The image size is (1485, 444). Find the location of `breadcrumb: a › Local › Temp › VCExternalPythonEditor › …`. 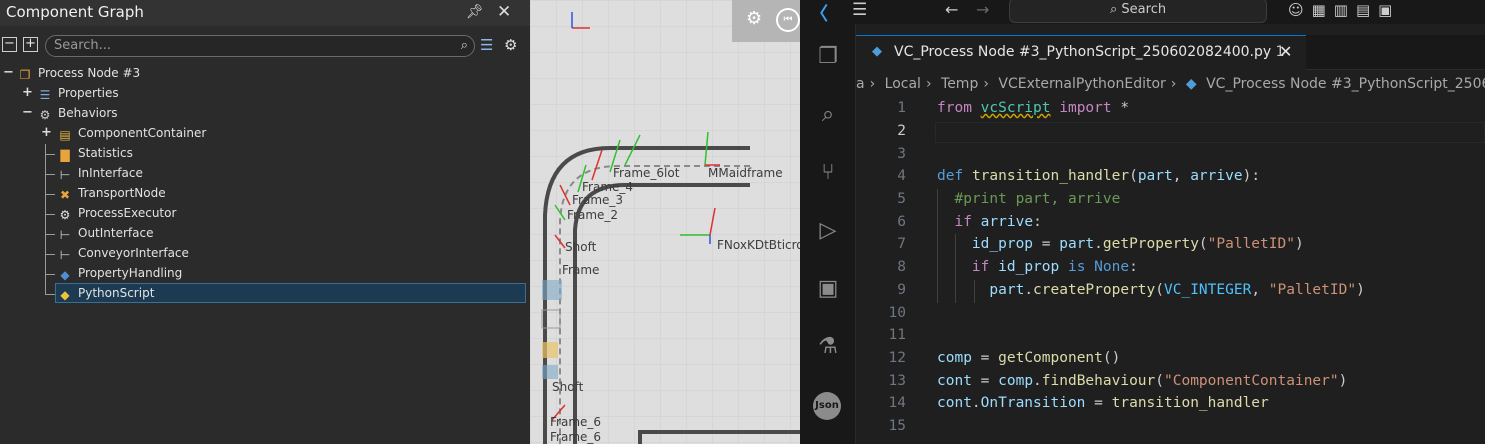

breadcrumb: a › Local › Temp › VCExternalPythonEditor › … is located at coordinates (1170, 87).